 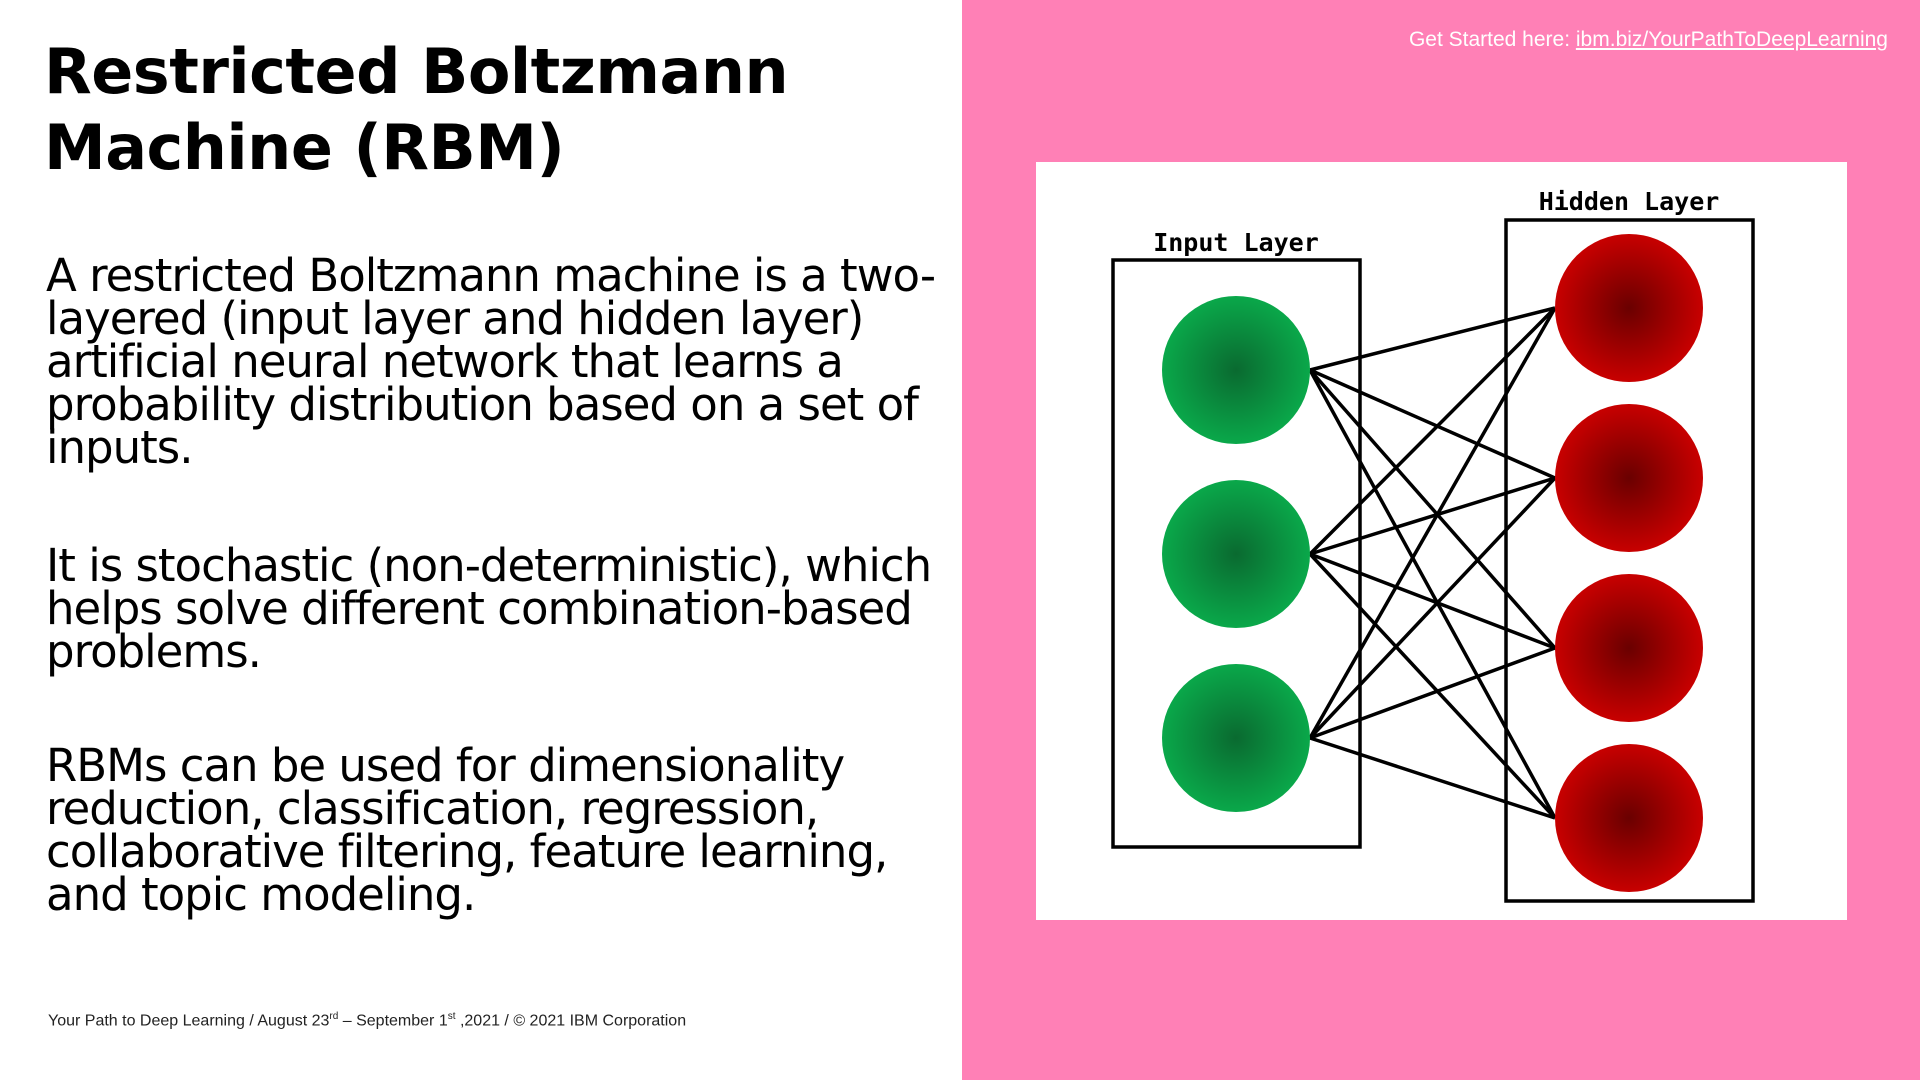 What do you see at coordinates (1629, 563) in the screenshot?
I see `hidden-nodes` at bounding box center [1629, 563].